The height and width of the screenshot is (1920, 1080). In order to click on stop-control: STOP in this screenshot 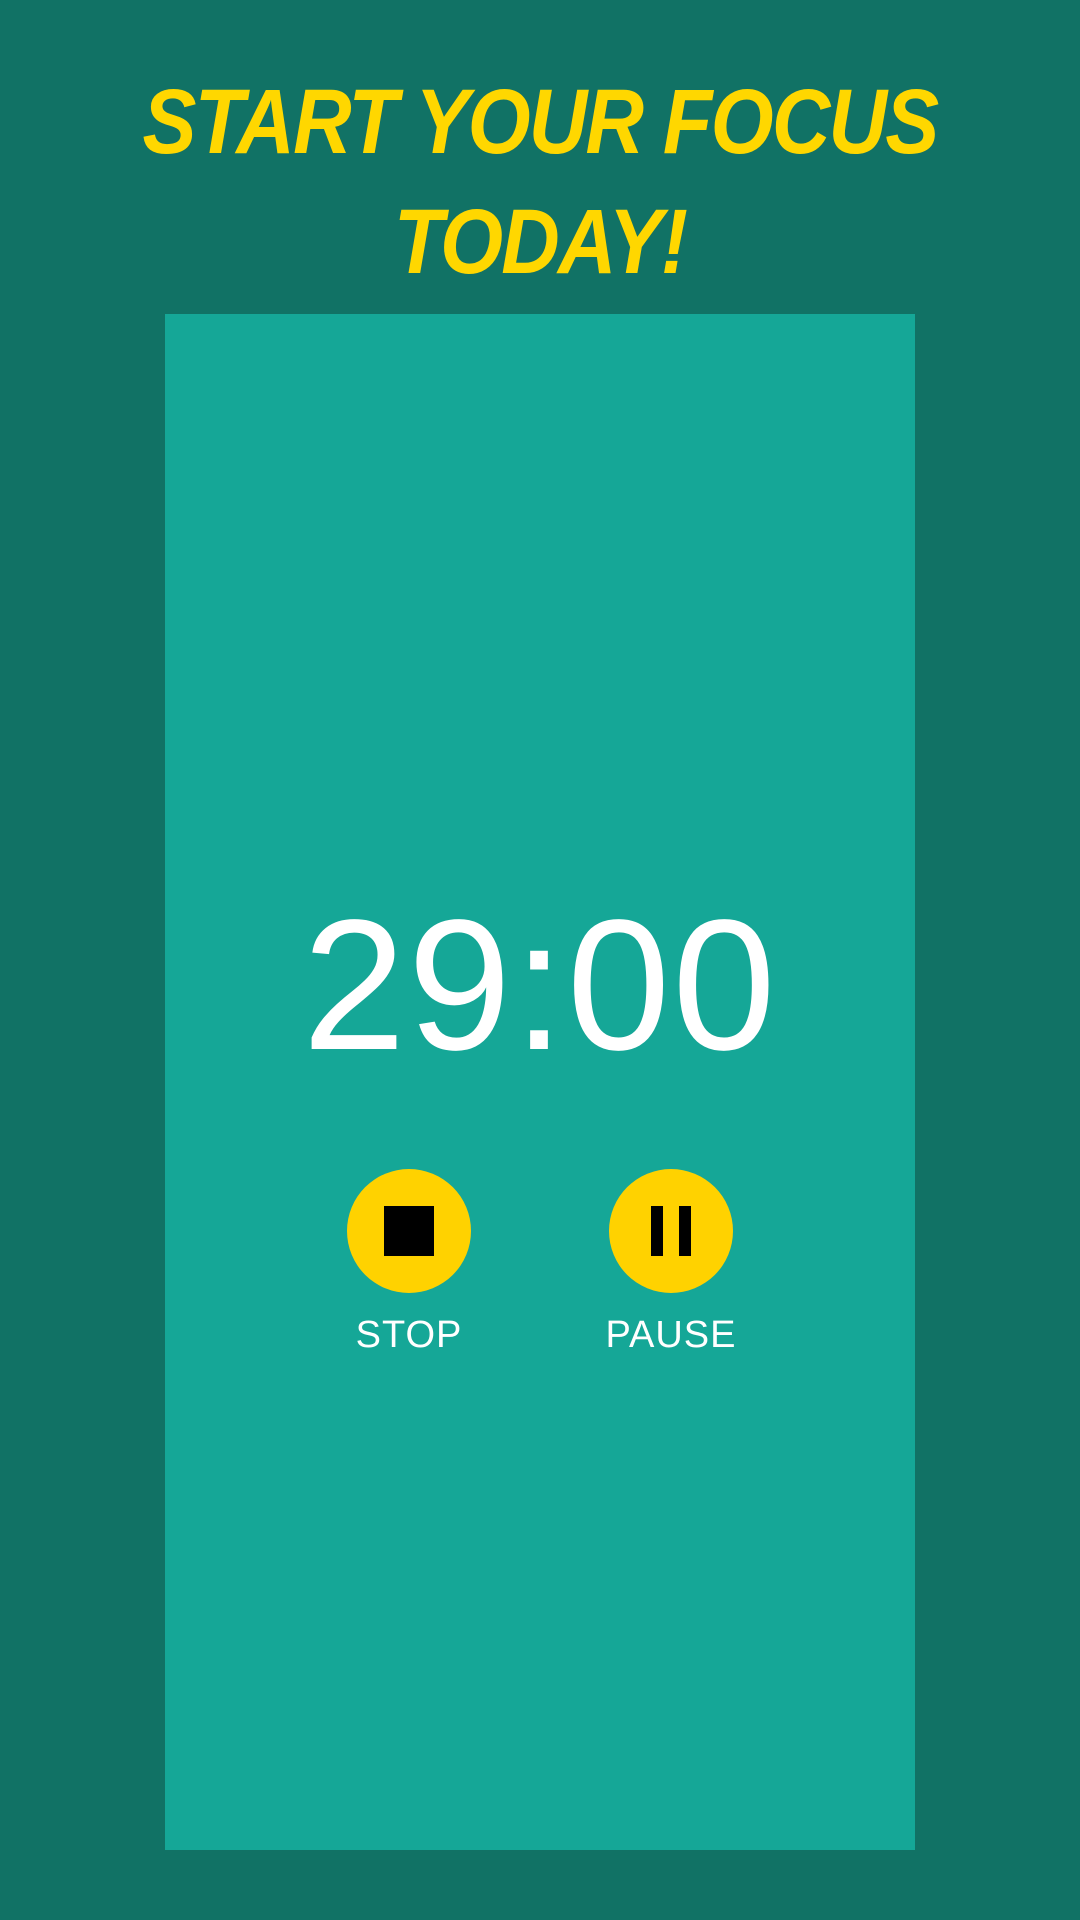, I will do `click(409, 1263)`.